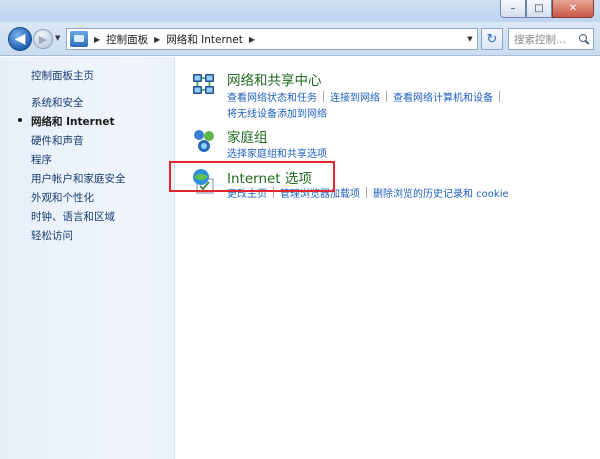 This screenshot has width=600, height=459. I want to click on recent-pages-dropdown: ▼, so click(57, 38).